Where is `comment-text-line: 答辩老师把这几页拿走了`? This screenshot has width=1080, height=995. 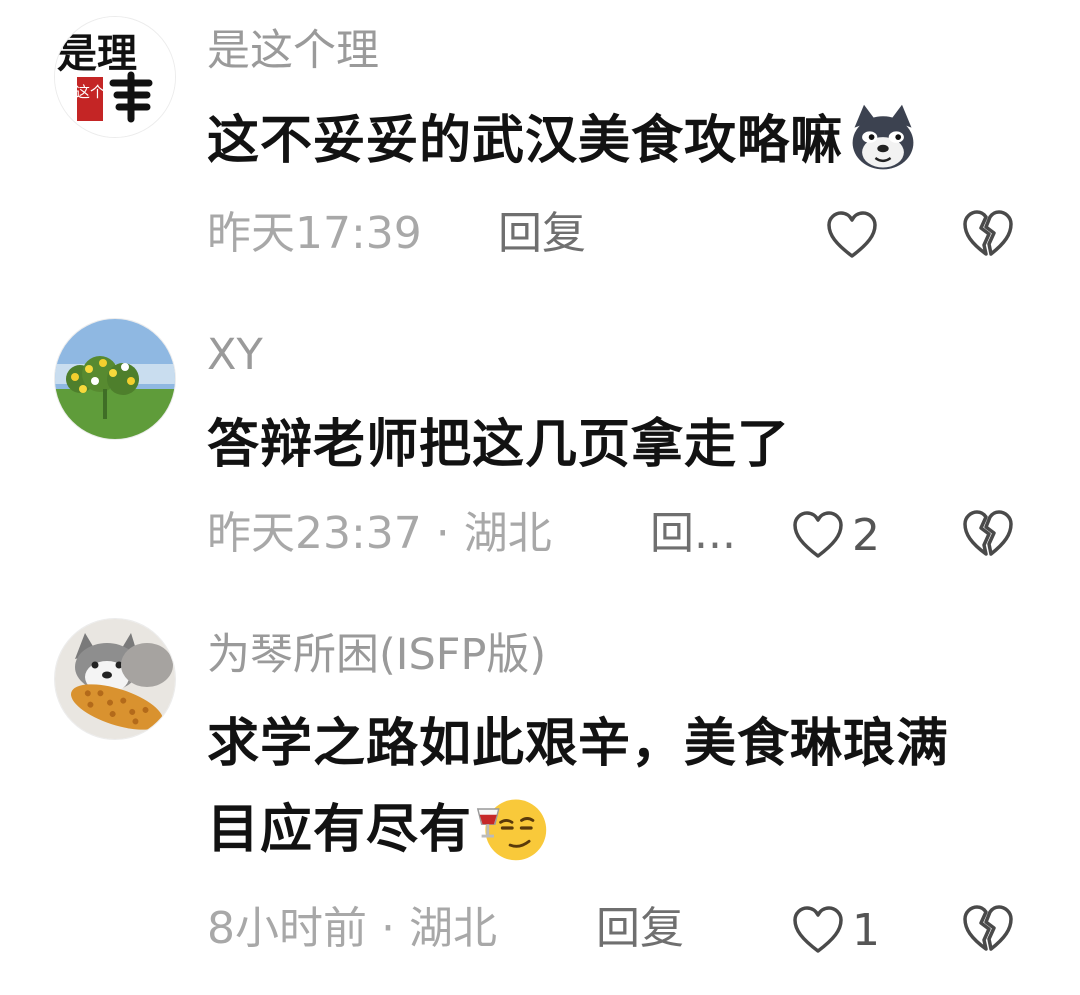 comment-text-line: 答辩老师把这几页拿走了 is located at coordinates (499, 445).